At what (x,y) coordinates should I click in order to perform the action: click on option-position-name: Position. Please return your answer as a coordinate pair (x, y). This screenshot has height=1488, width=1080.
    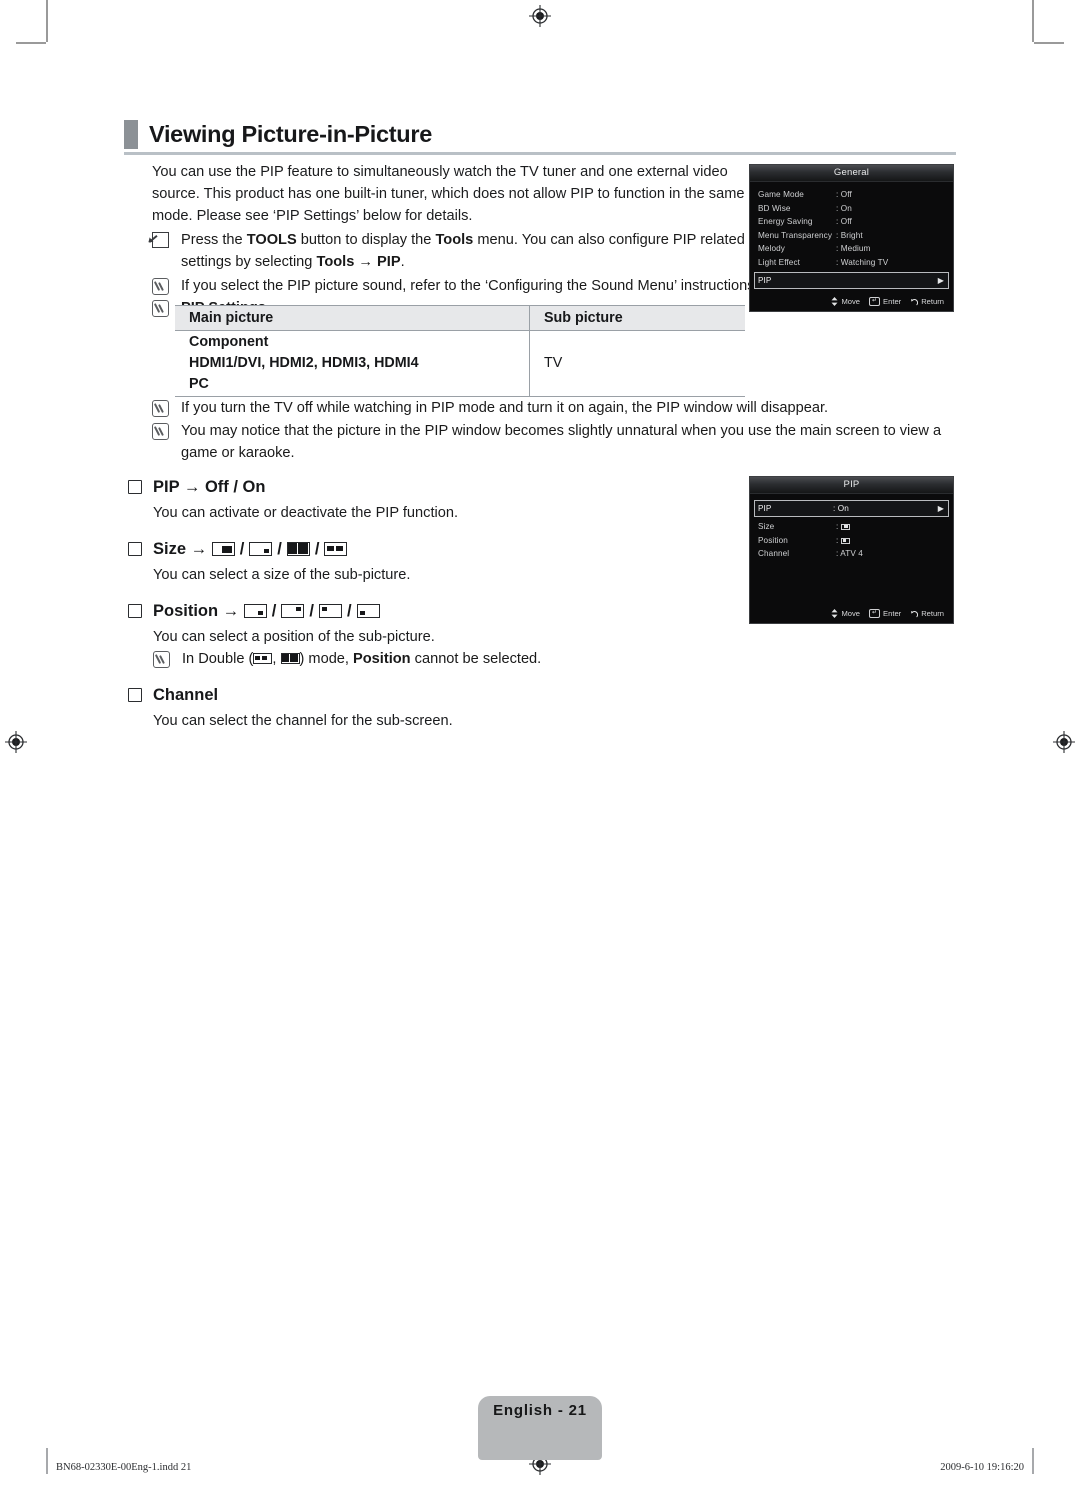
    Looking at the image, I should click on (186, 611).